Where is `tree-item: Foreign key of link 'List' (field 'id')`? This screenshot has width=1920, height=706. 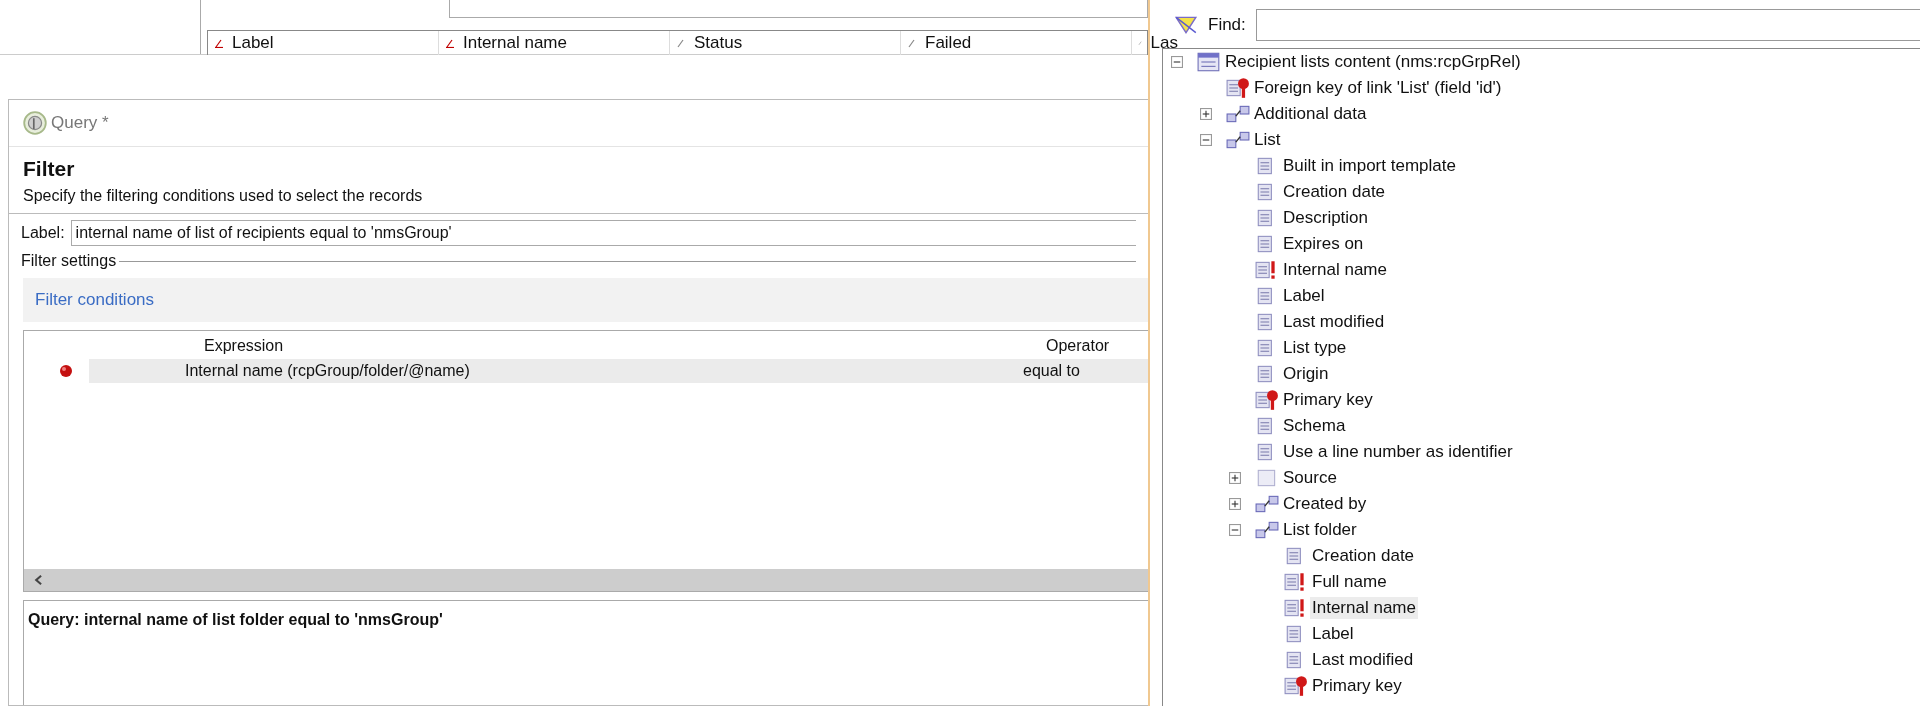 tree-item: Foreign key of link 'List' (field 'id') is located at coordinates (1378, 88).